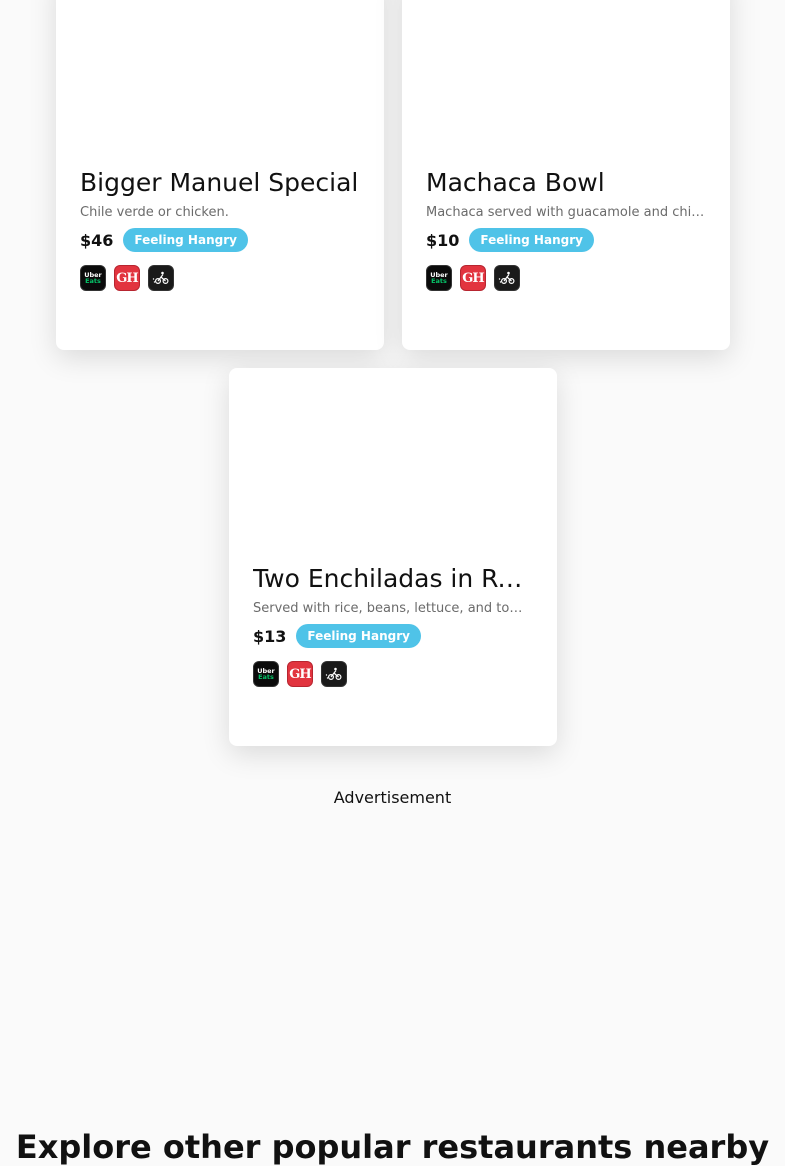  Describe the element at coordinates (219, 182) in the screenshot. I see `menu-item-name: Bigger Manuel Special` at that location.